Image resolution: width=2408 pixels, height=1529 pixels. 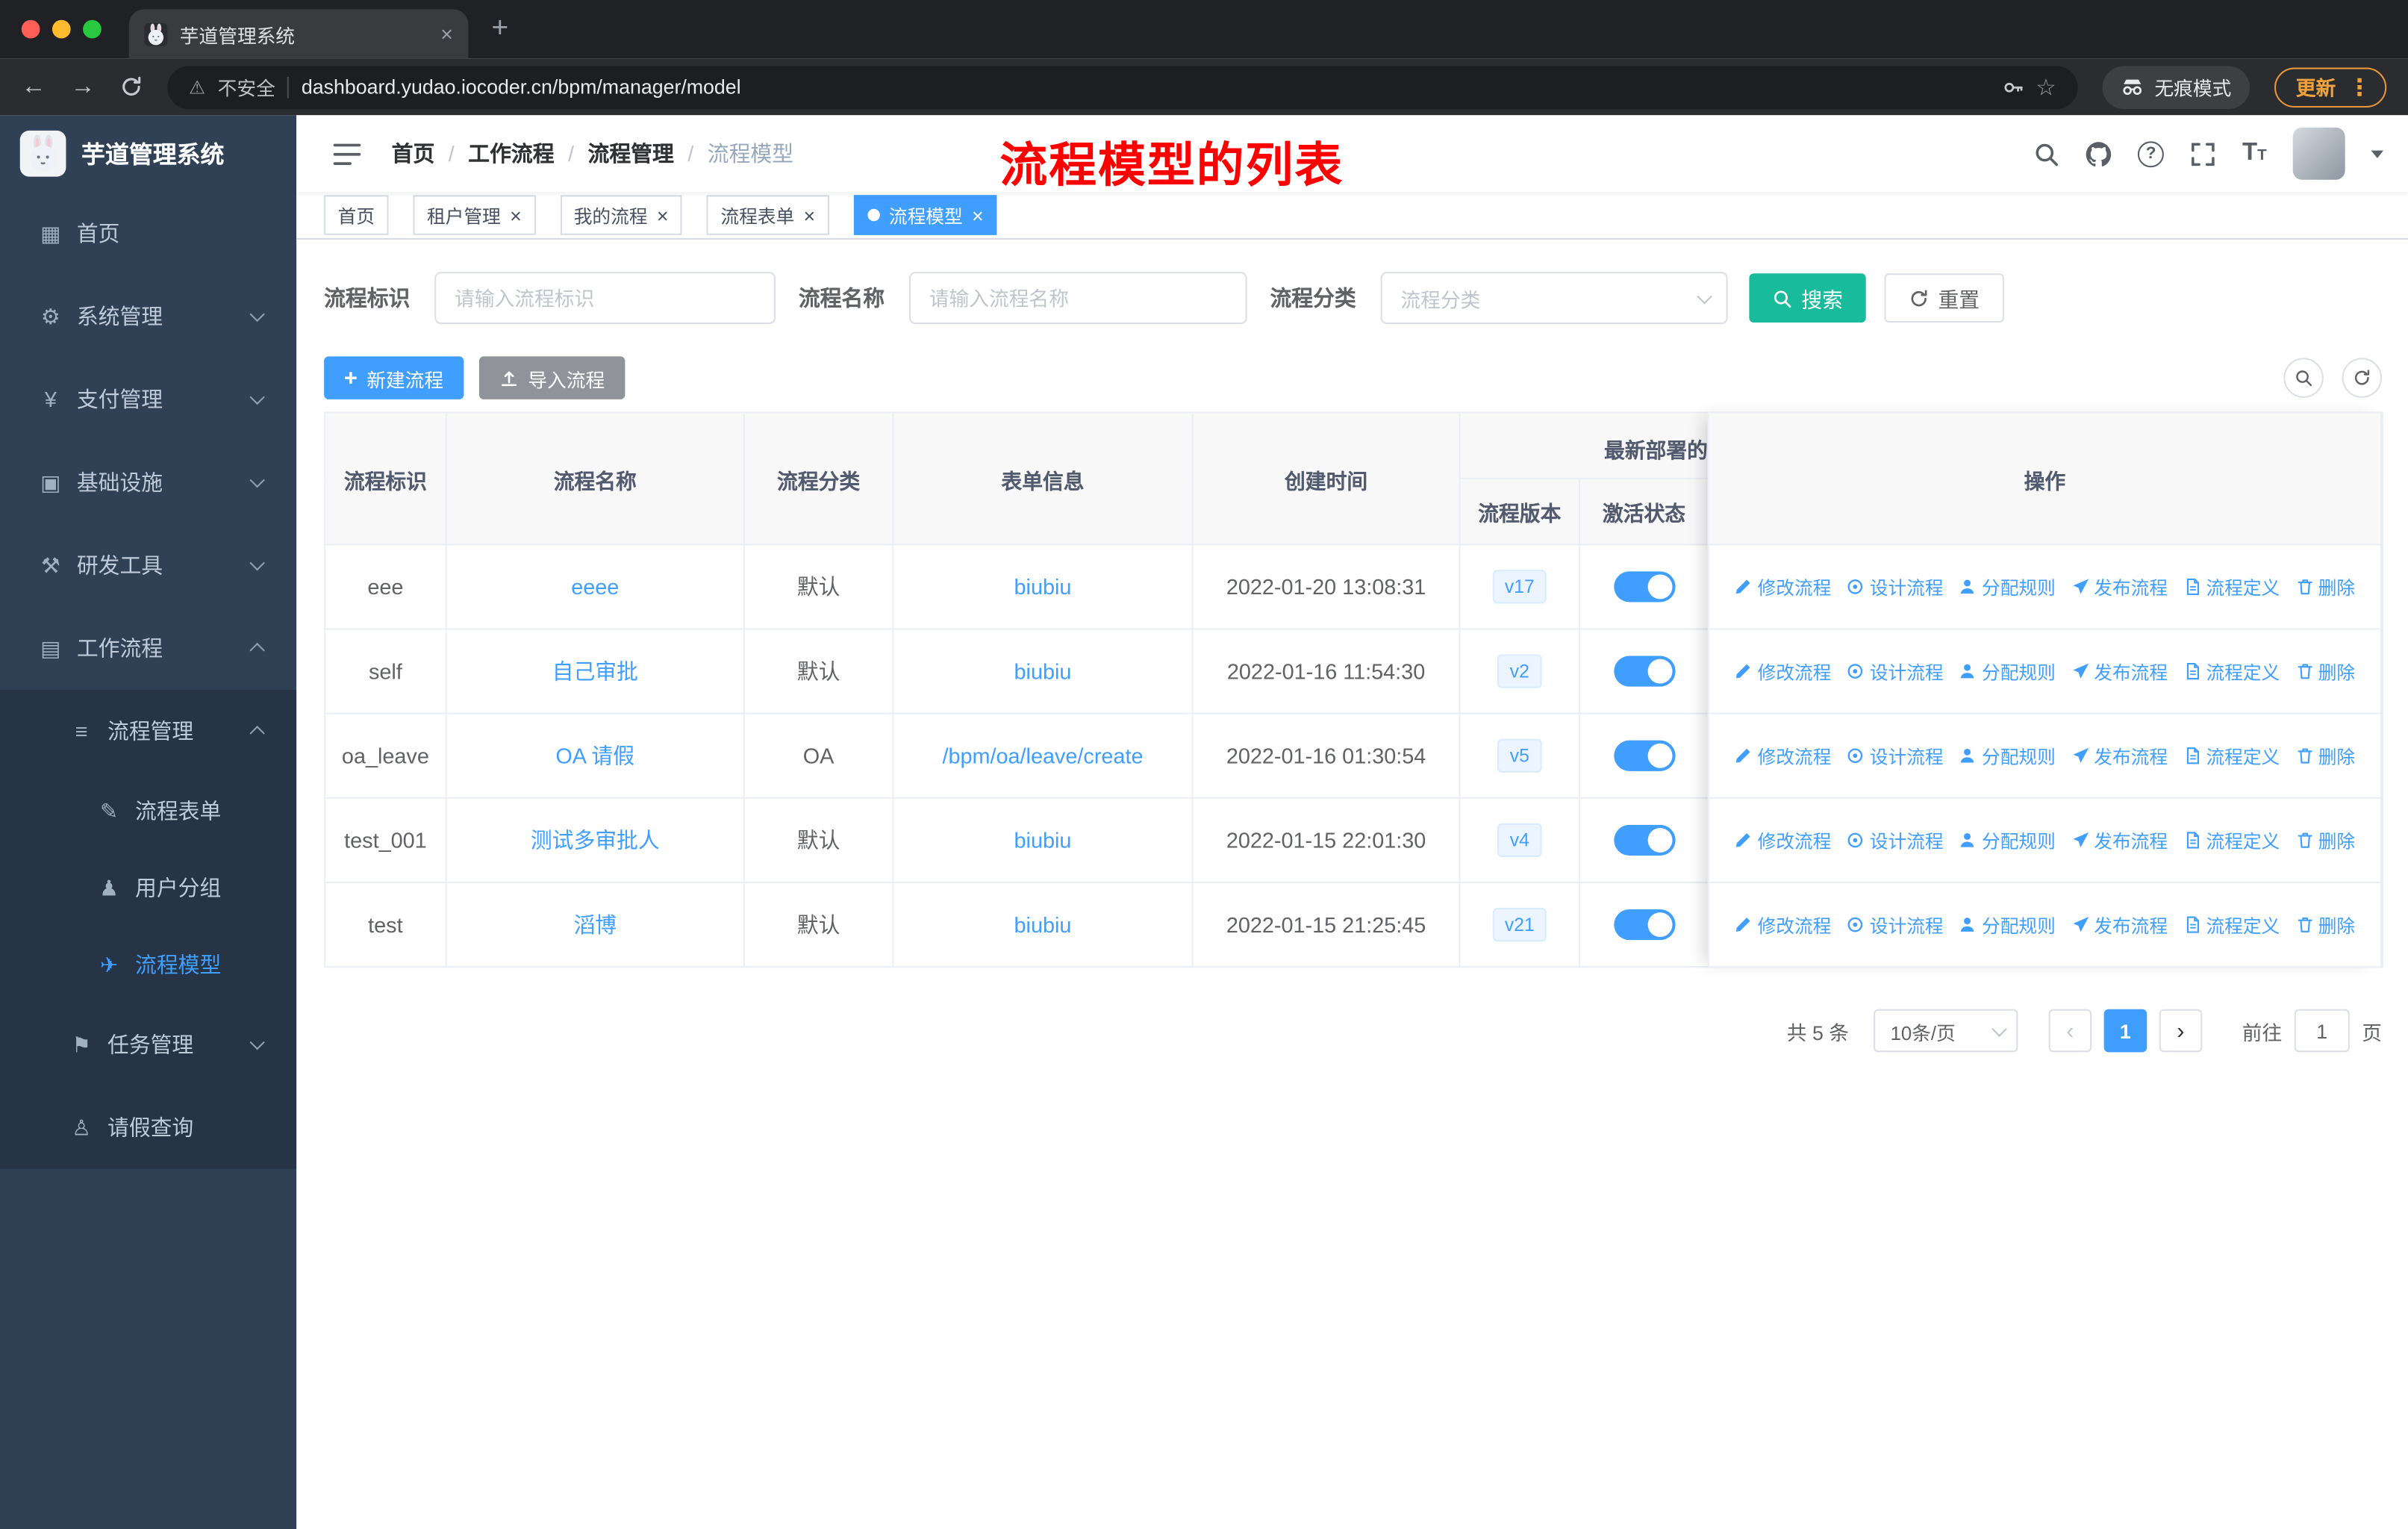 I want to click on refresh-table-button, so click(x=2362, y=378).